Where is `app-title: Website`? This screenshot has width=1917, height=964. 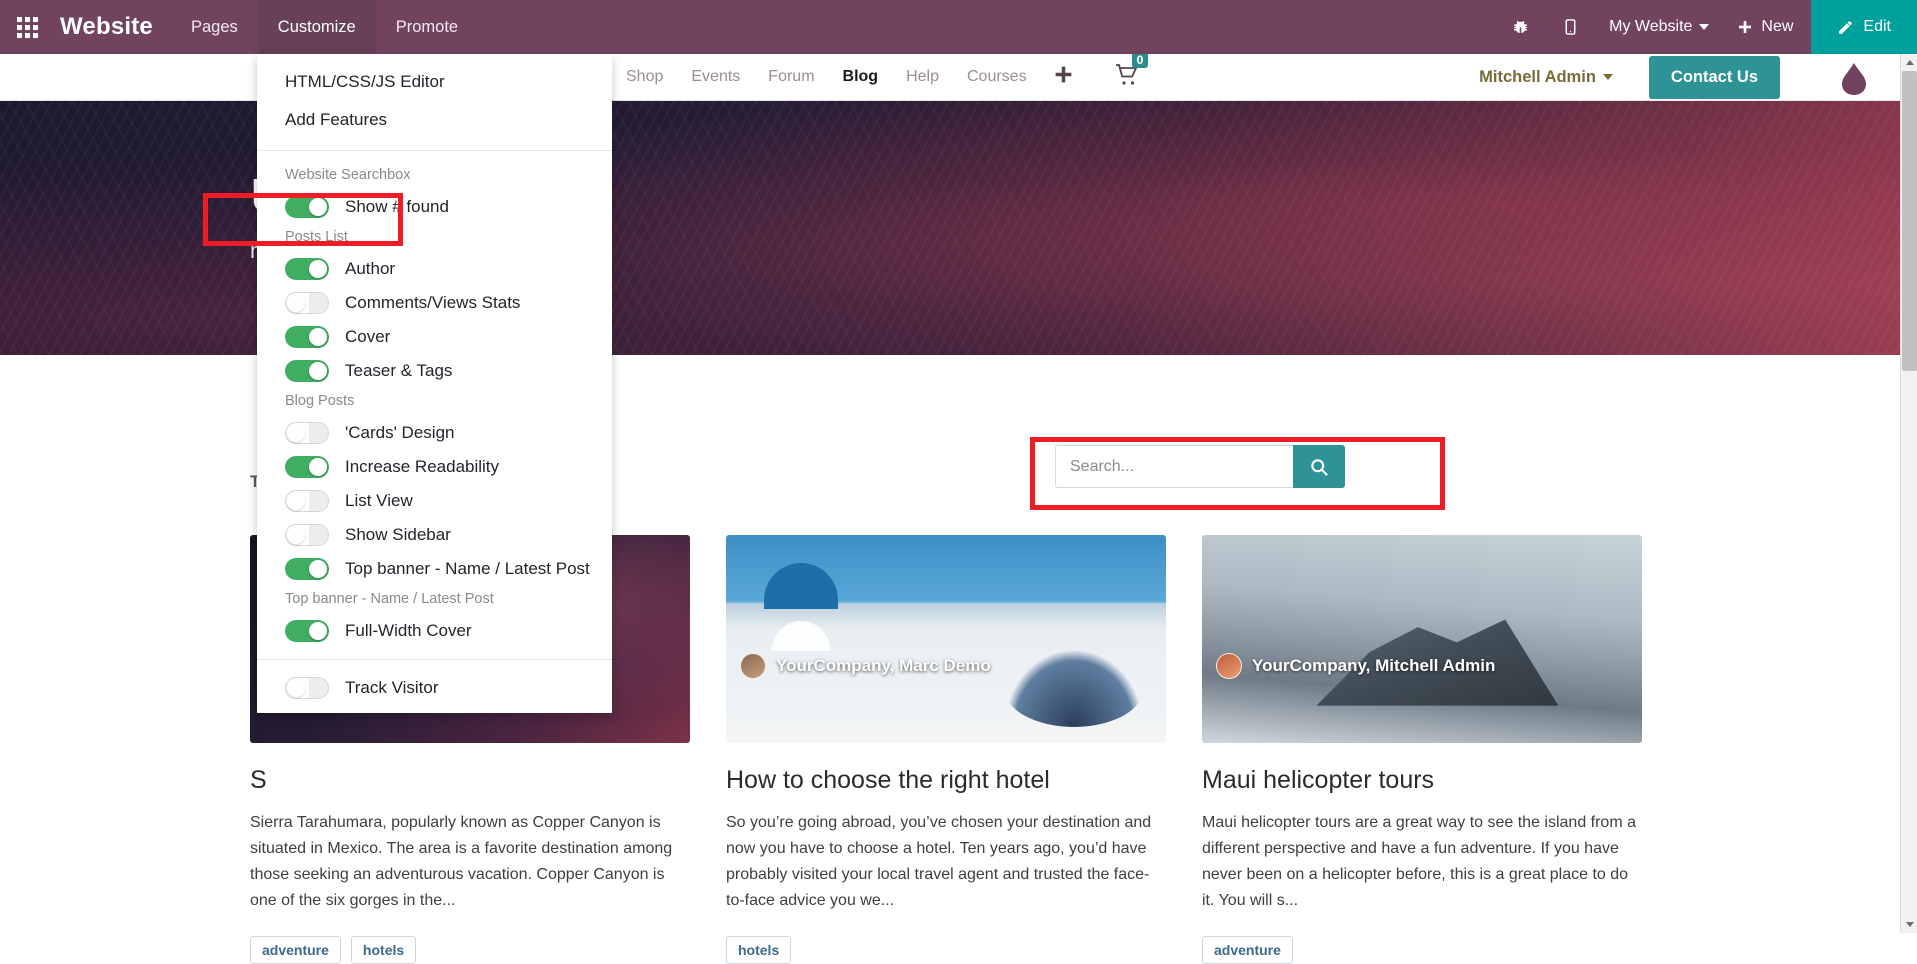 app-title: Website is located at coordinates (106, 26).